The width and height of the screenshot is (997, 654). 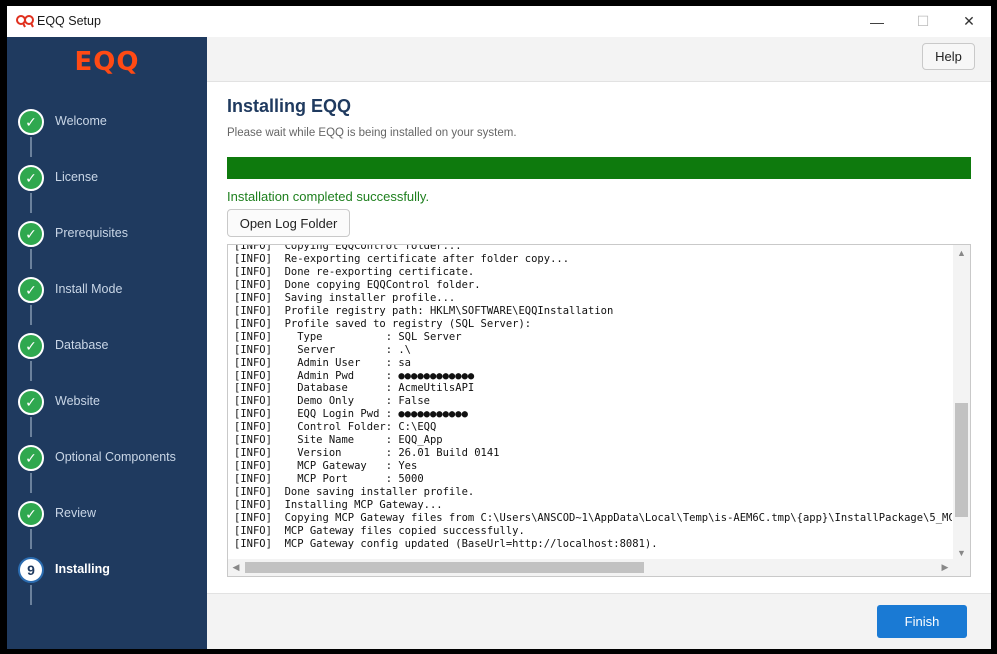 What do you see at coordinates (877, 21) in the screenshot?
I see `minimize-button: —` at bounding box center [877, 21].